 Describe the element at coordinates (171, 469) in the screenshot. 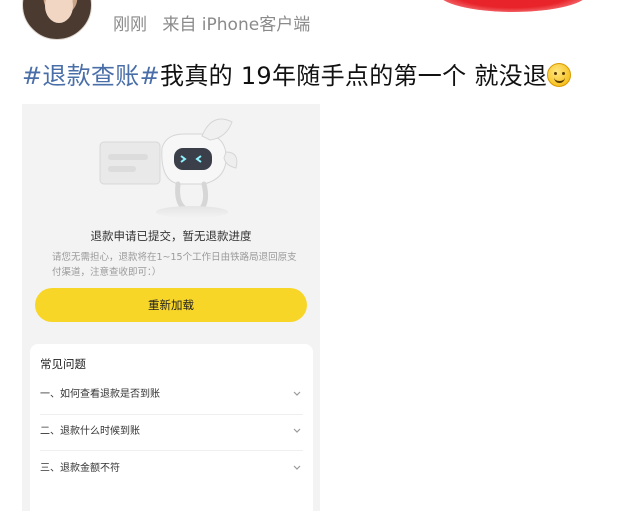

I see `faq-item-amount-mismatch: 三、退款金额不符` at that location.